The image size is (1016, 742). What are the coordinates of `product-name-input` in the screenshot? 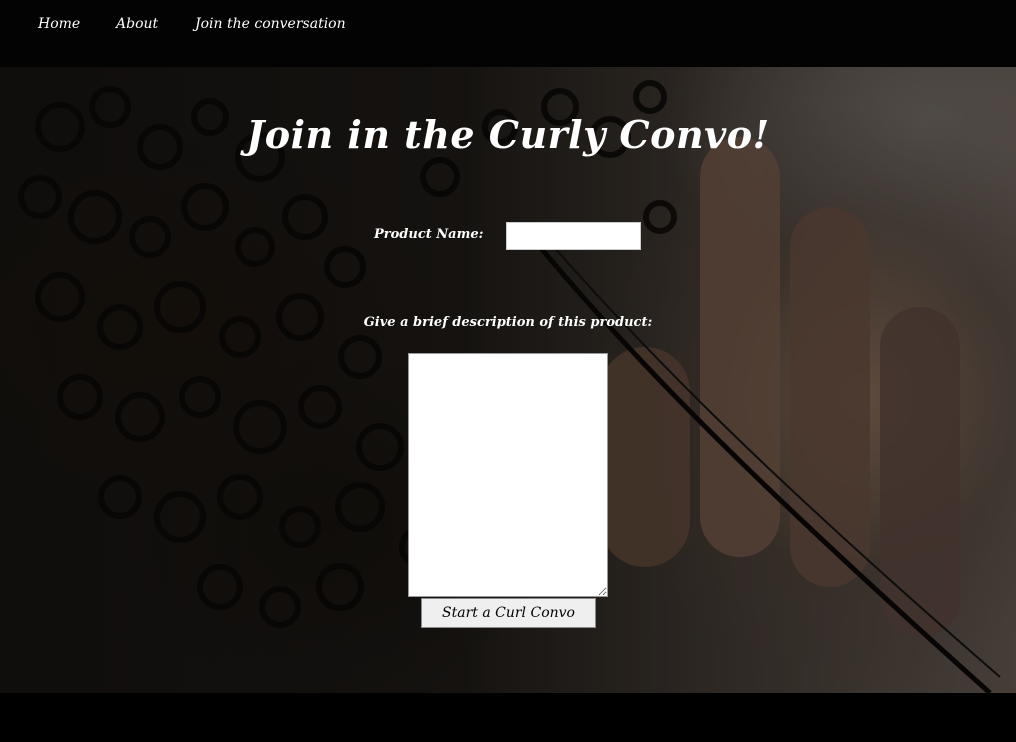 It's located at (573, 236).